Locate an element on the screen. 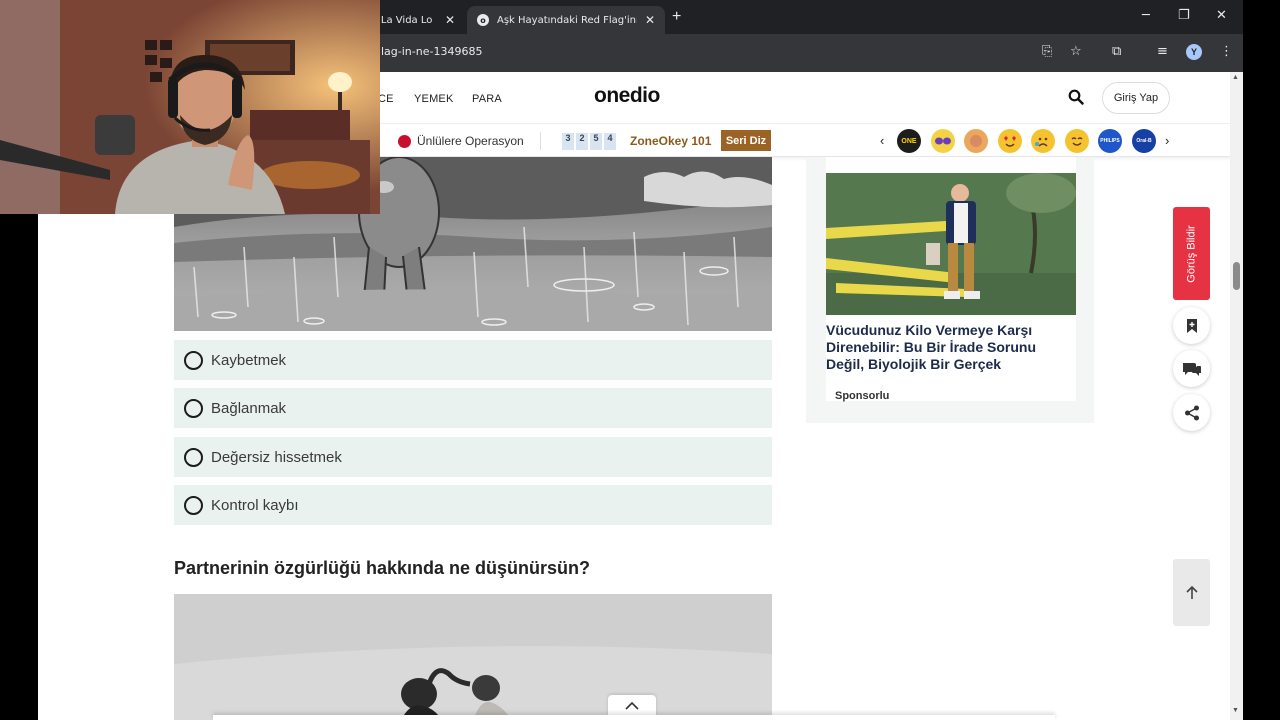 Image resolution: width=1280 pixels, height=720 pixels. scroll-to-top-button is located at coordinates (1191, 592).